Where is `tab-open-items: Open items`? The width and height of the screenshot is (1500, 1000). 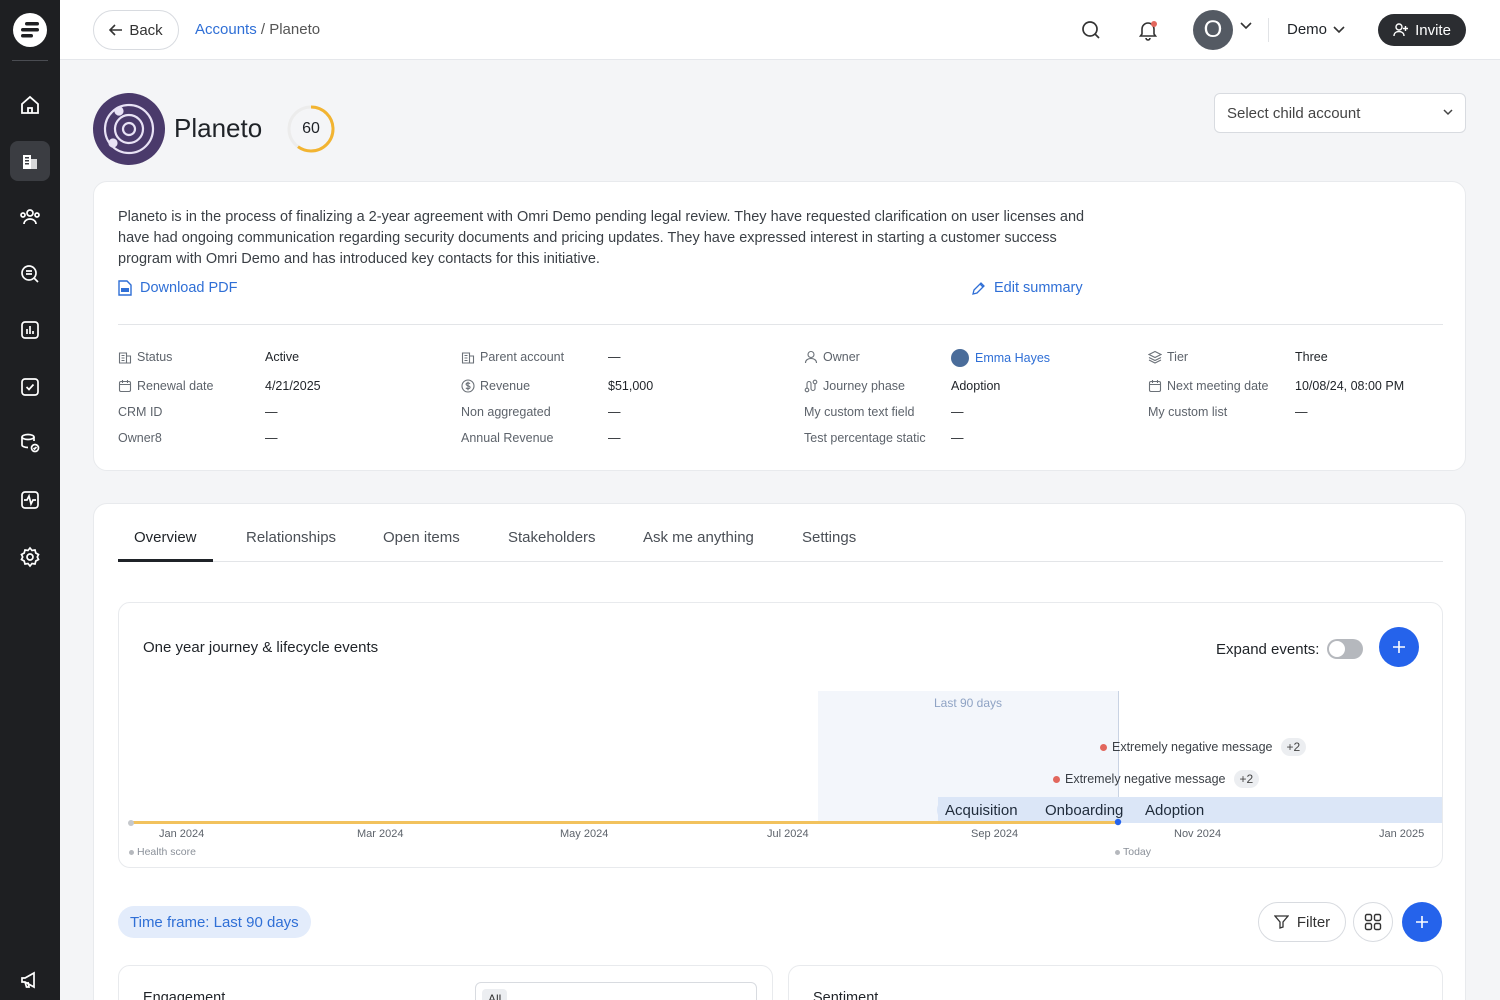
tab-open-items: Open items is located at coordinates (421, 537).